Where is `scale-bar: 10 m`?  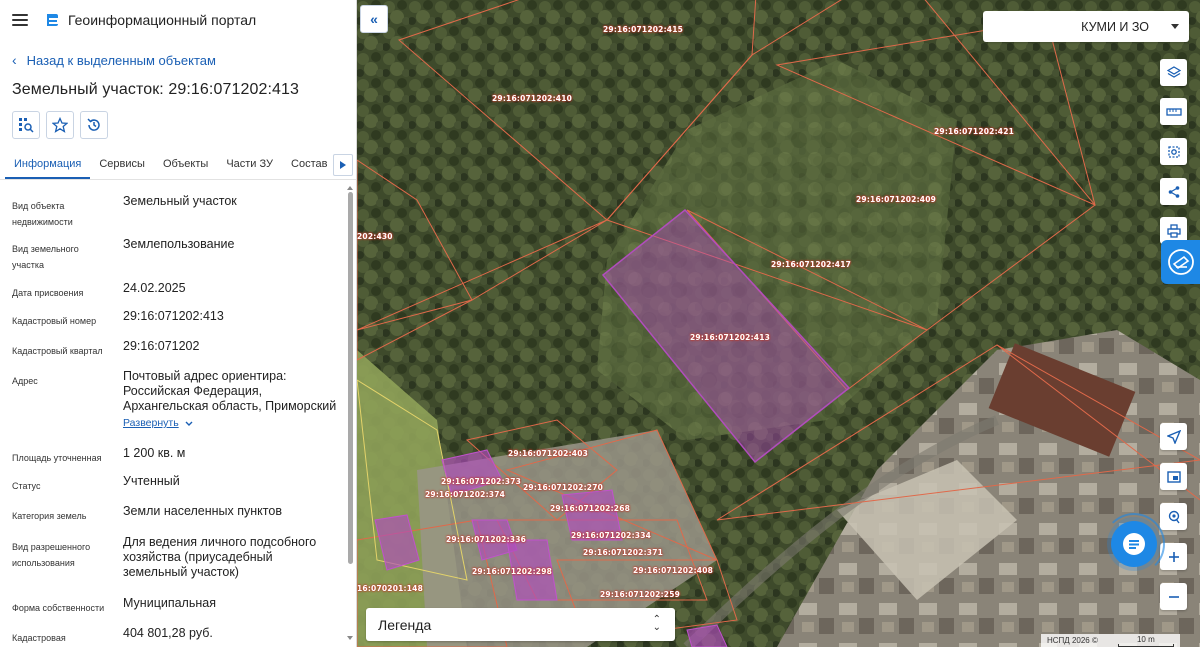
scale-bar: 10 m is located at coordinates (1145, 640).